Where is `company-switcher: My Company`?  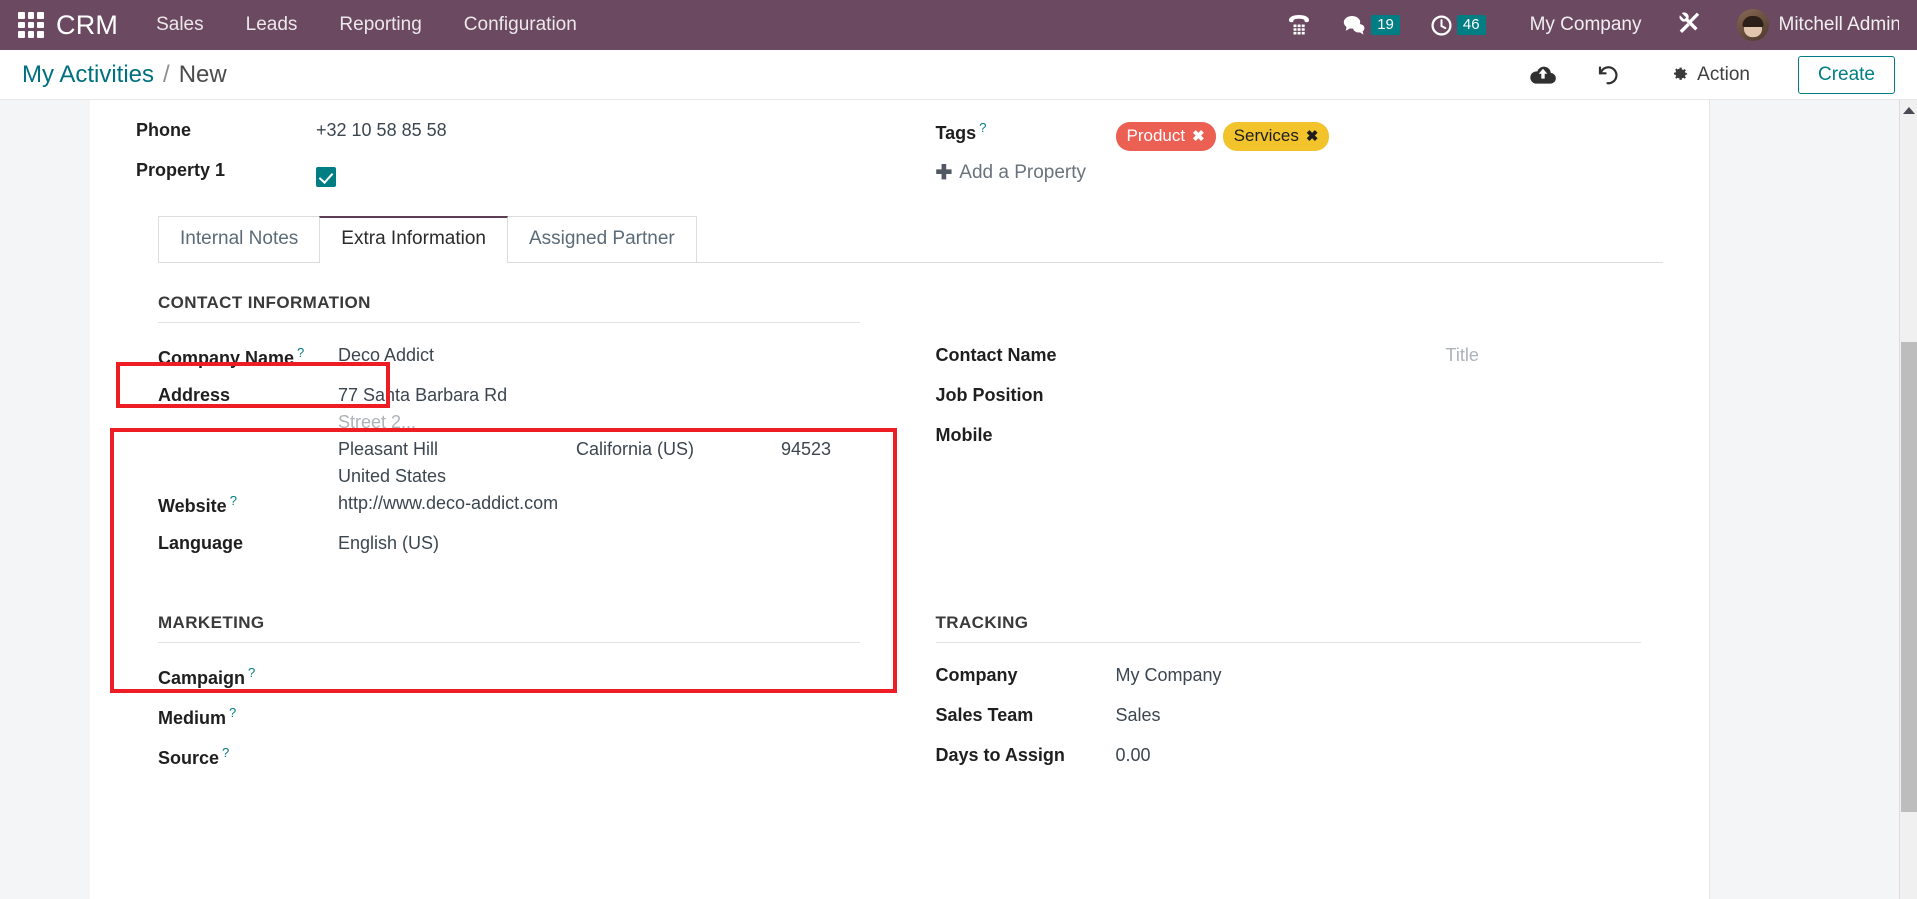
company-switcher: My Company is located at coordinates (1586, 25).